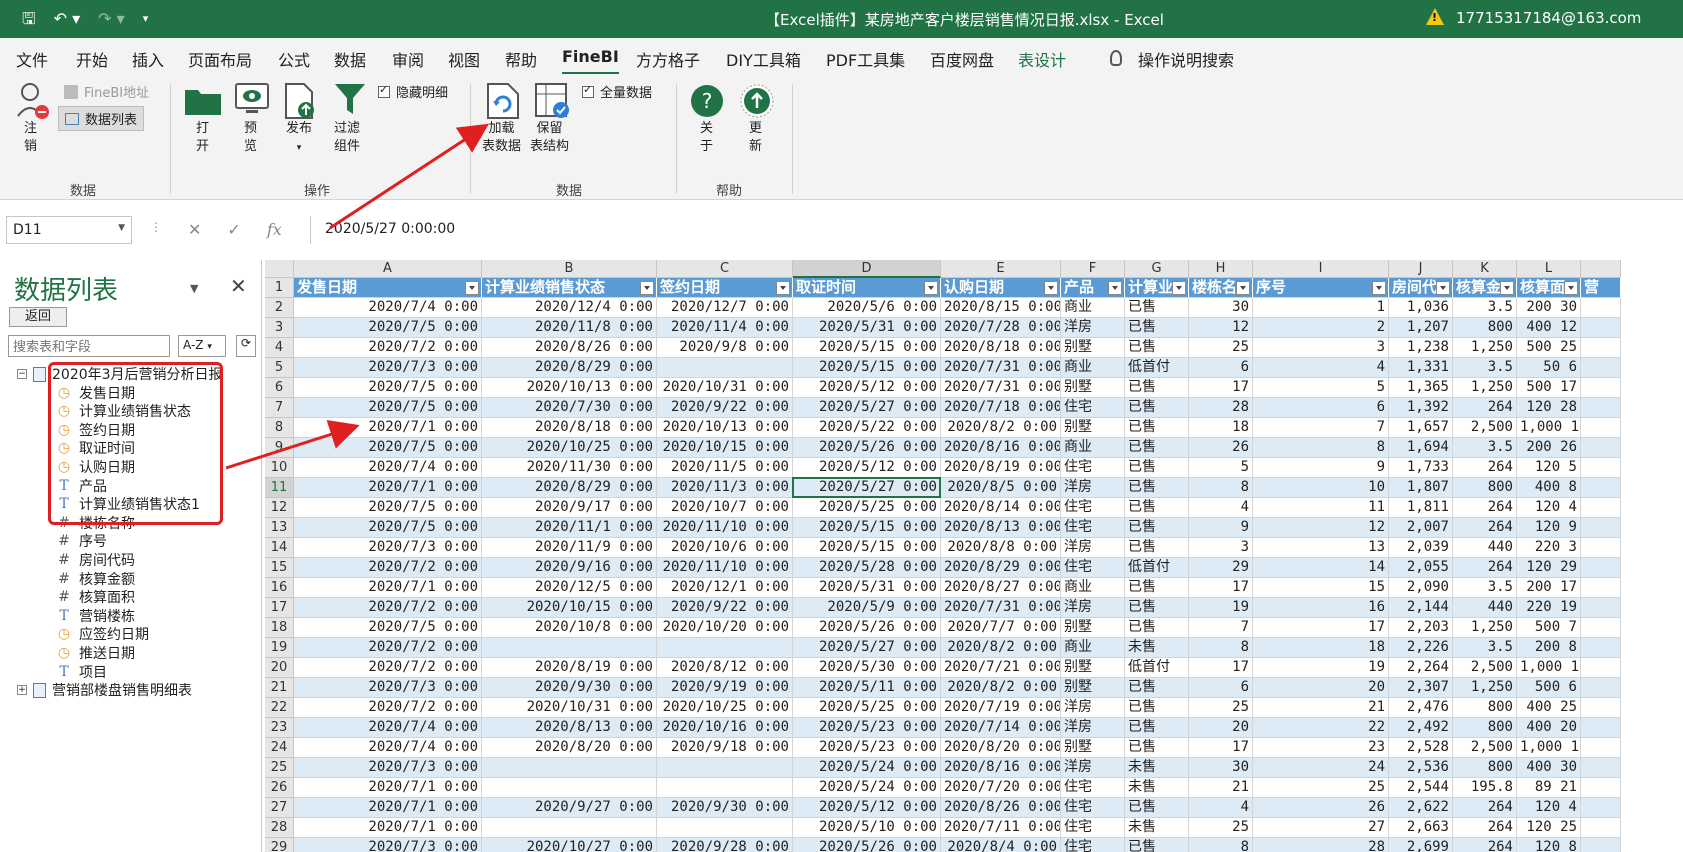  What do you see at coordinates (1321, 348) in the screenshot?
I see `table-cell: 3` at bounding box center [1321, 348].